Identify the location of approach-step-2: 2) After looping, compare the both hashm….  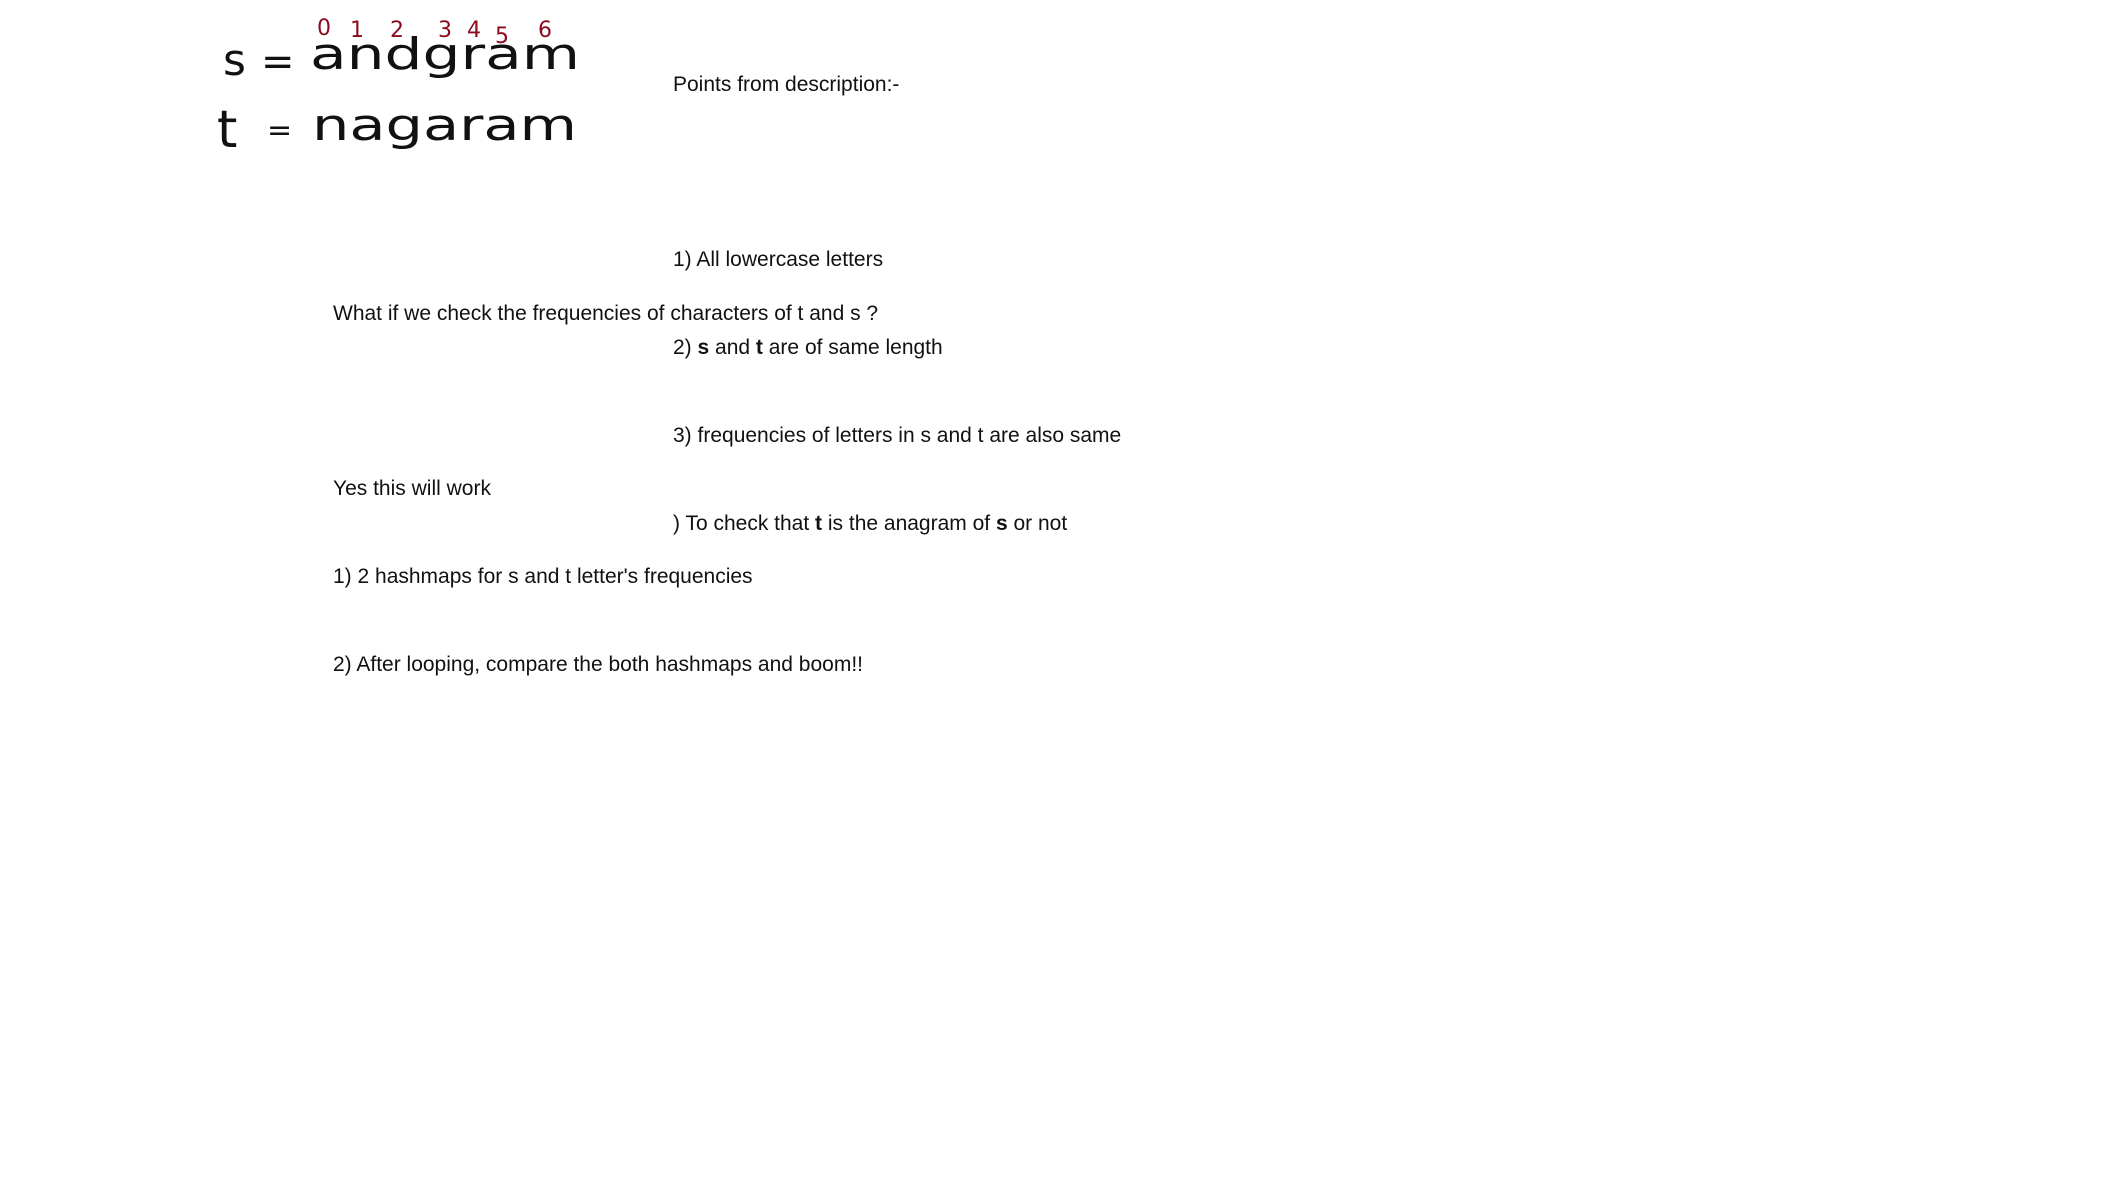
(598, 665).